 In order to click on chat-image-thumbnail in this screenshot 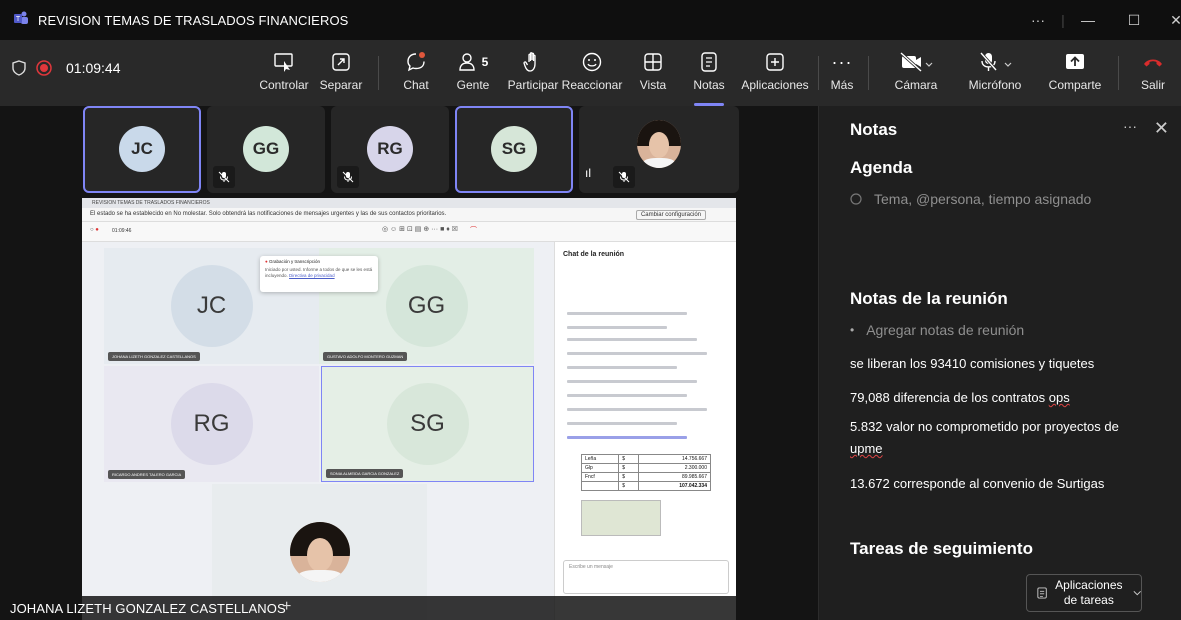, I will do `click(621, 518)`.